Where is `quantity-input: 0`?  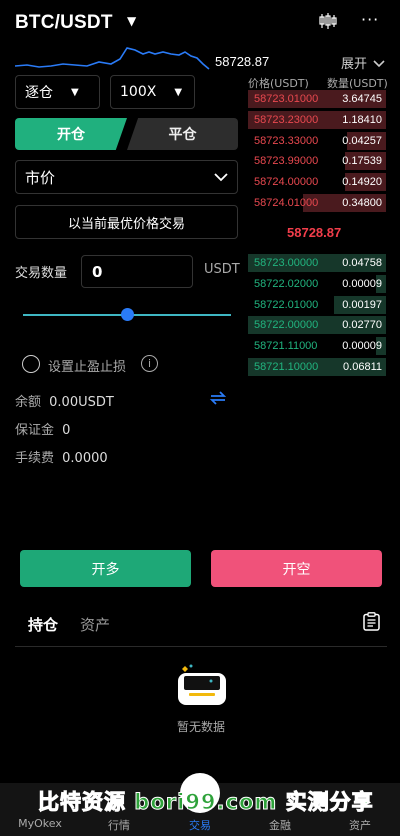
quantity-input: 0 is located at coordinates (137, 271).